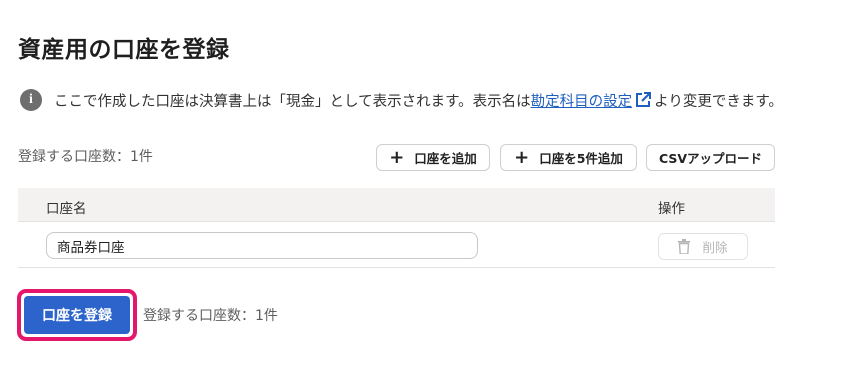 The width and height of the screenshot is (859, 368). What do you see at coordinates (85, 157) in the screenshot?
I see `account-count-top: 登録する口座数：1件` at bounding box center [85, 157].